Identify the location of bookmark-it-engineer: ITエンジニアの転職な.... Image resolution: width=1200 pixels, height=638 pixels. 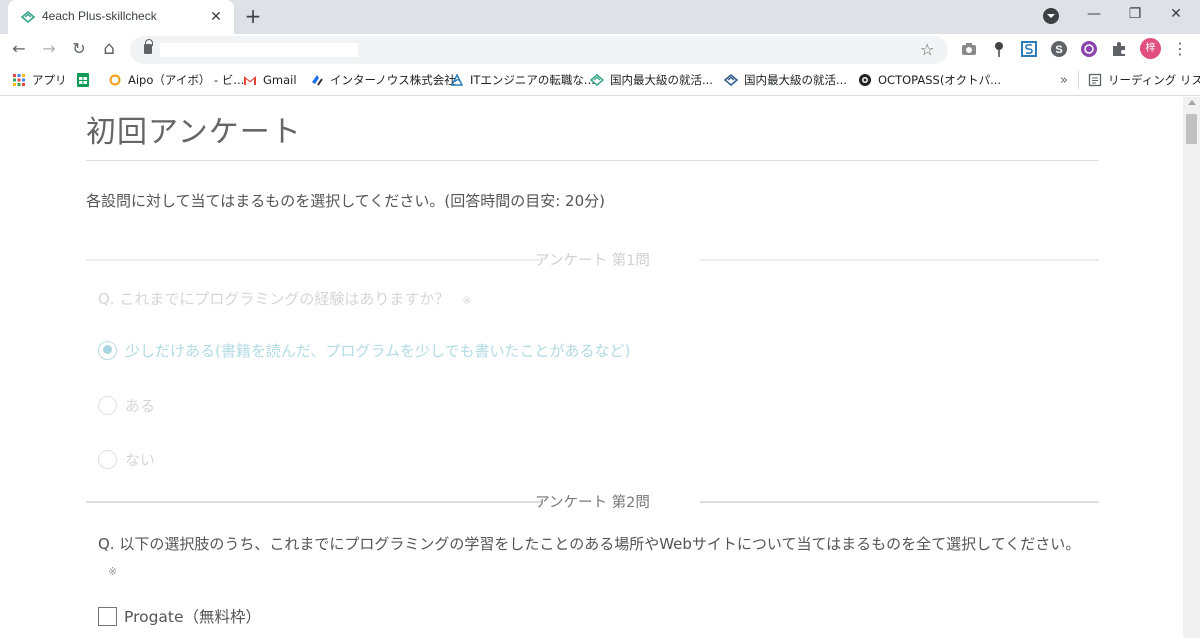
(522, 80).